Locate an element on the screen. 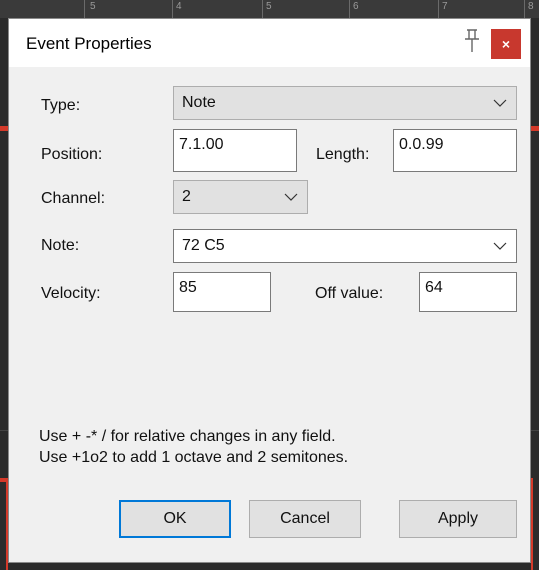 The image size is (539, 570). timeline-ruler: 5 4 5 6 7 8 is located at coordinates (269, 9).